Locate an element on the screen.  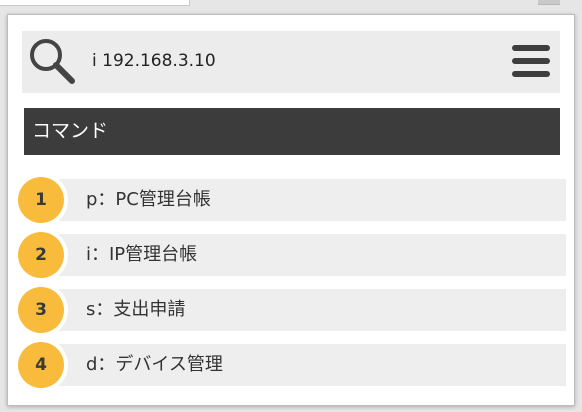
command-label: i：IP管理台帳 is located at coordinates (142, 254).